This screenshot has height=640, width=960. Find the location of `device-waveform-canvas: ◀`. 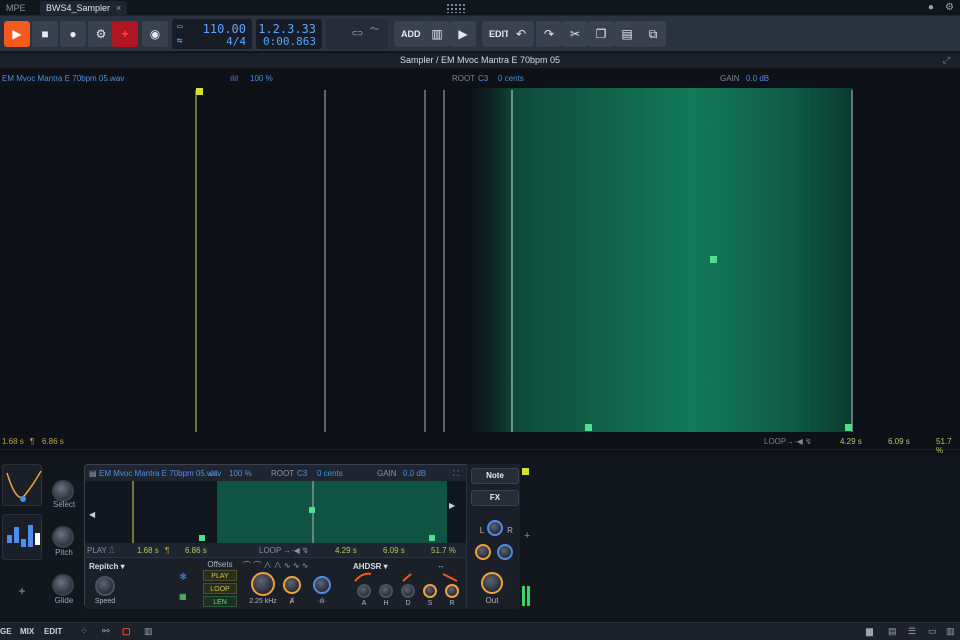

device-waveform-canvas: ◀ is located at coordinates (275, 512).